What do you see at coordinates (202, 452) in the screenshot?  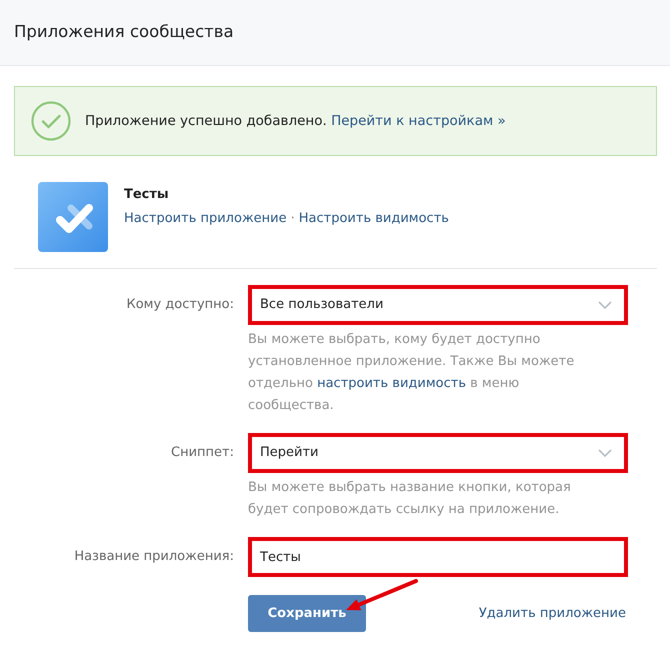 I see `field-label: Сниппет:` at bounding box center [202, 452].